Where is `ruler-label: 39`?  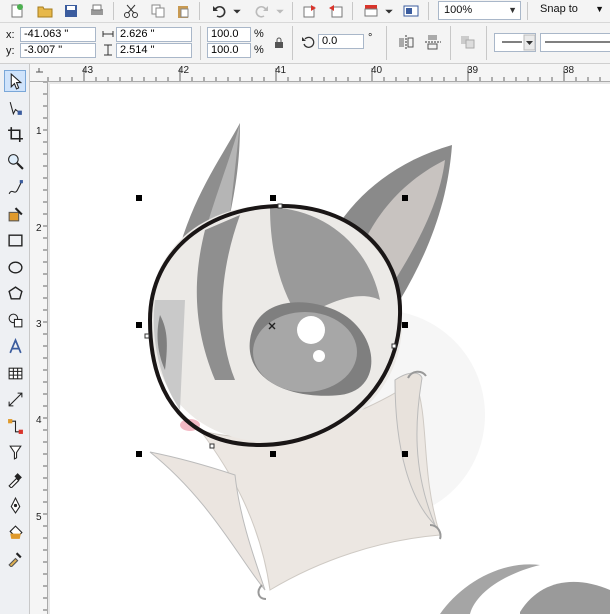 ruler-label: 39 is located at coordinates (473, 70).